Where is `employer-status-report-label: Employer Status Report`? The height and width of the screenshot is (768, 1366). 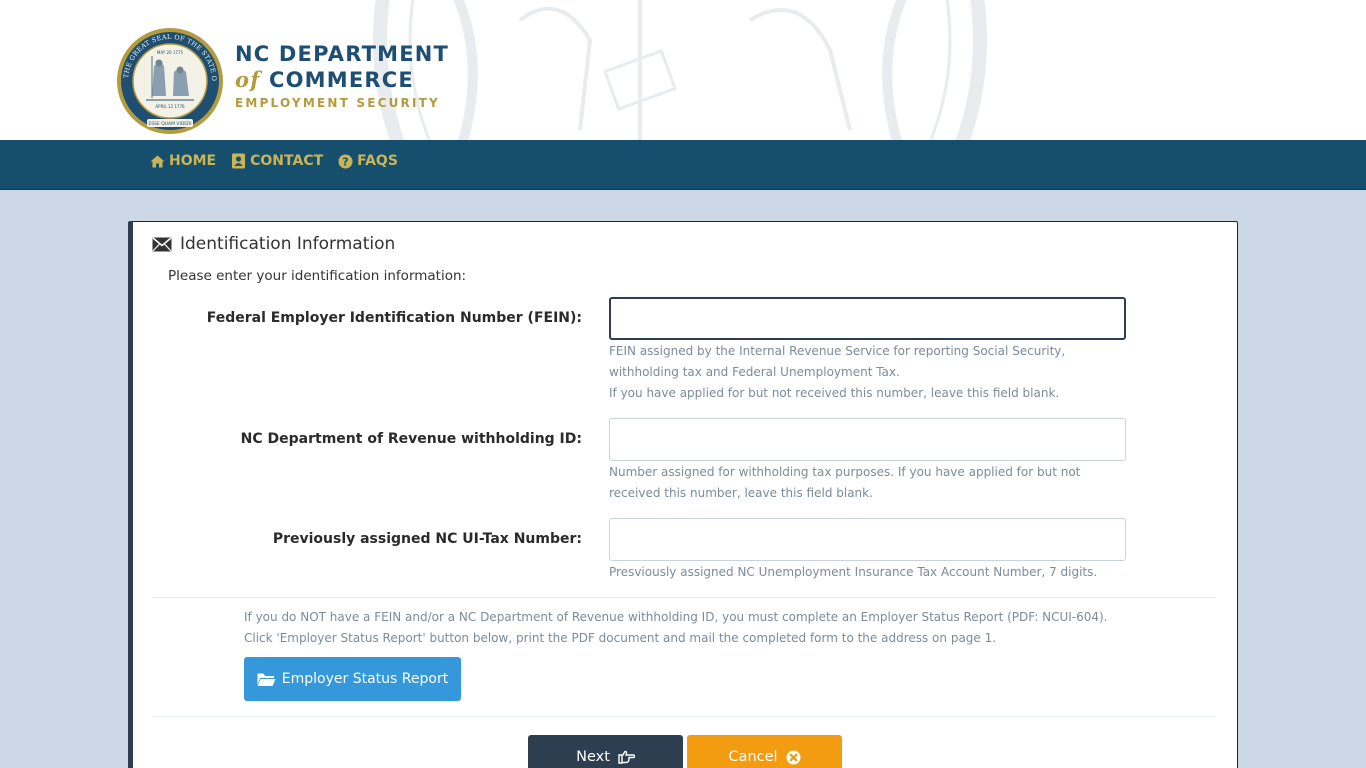
employer-status-report-label: Employer Status Report is located at coordinates (365, 679).